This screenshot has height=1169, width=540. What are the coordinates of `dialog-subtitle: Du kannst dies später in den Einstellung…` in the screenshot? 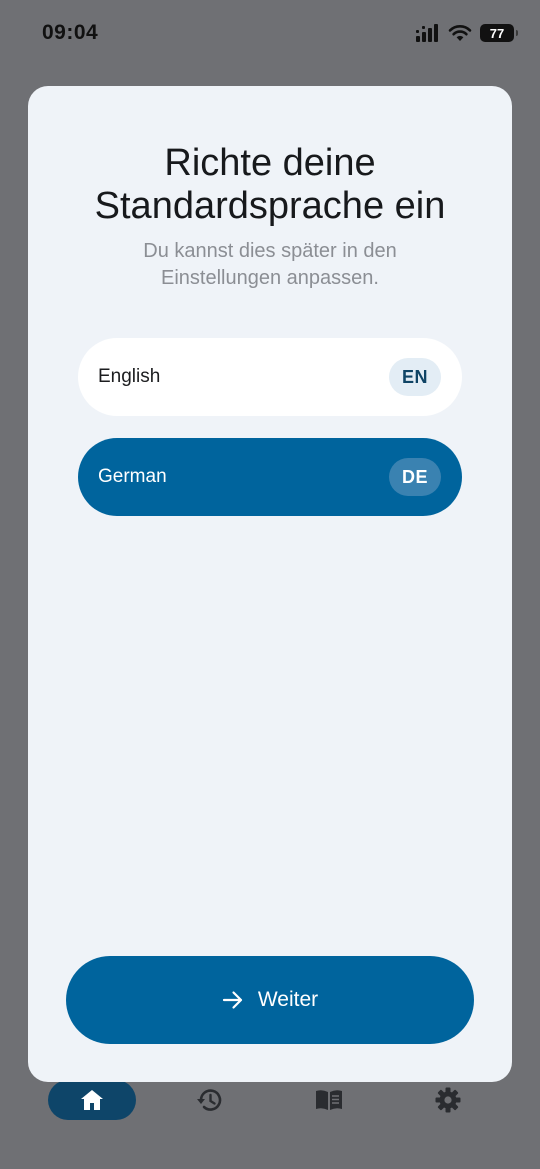 It's located at (270, 265).